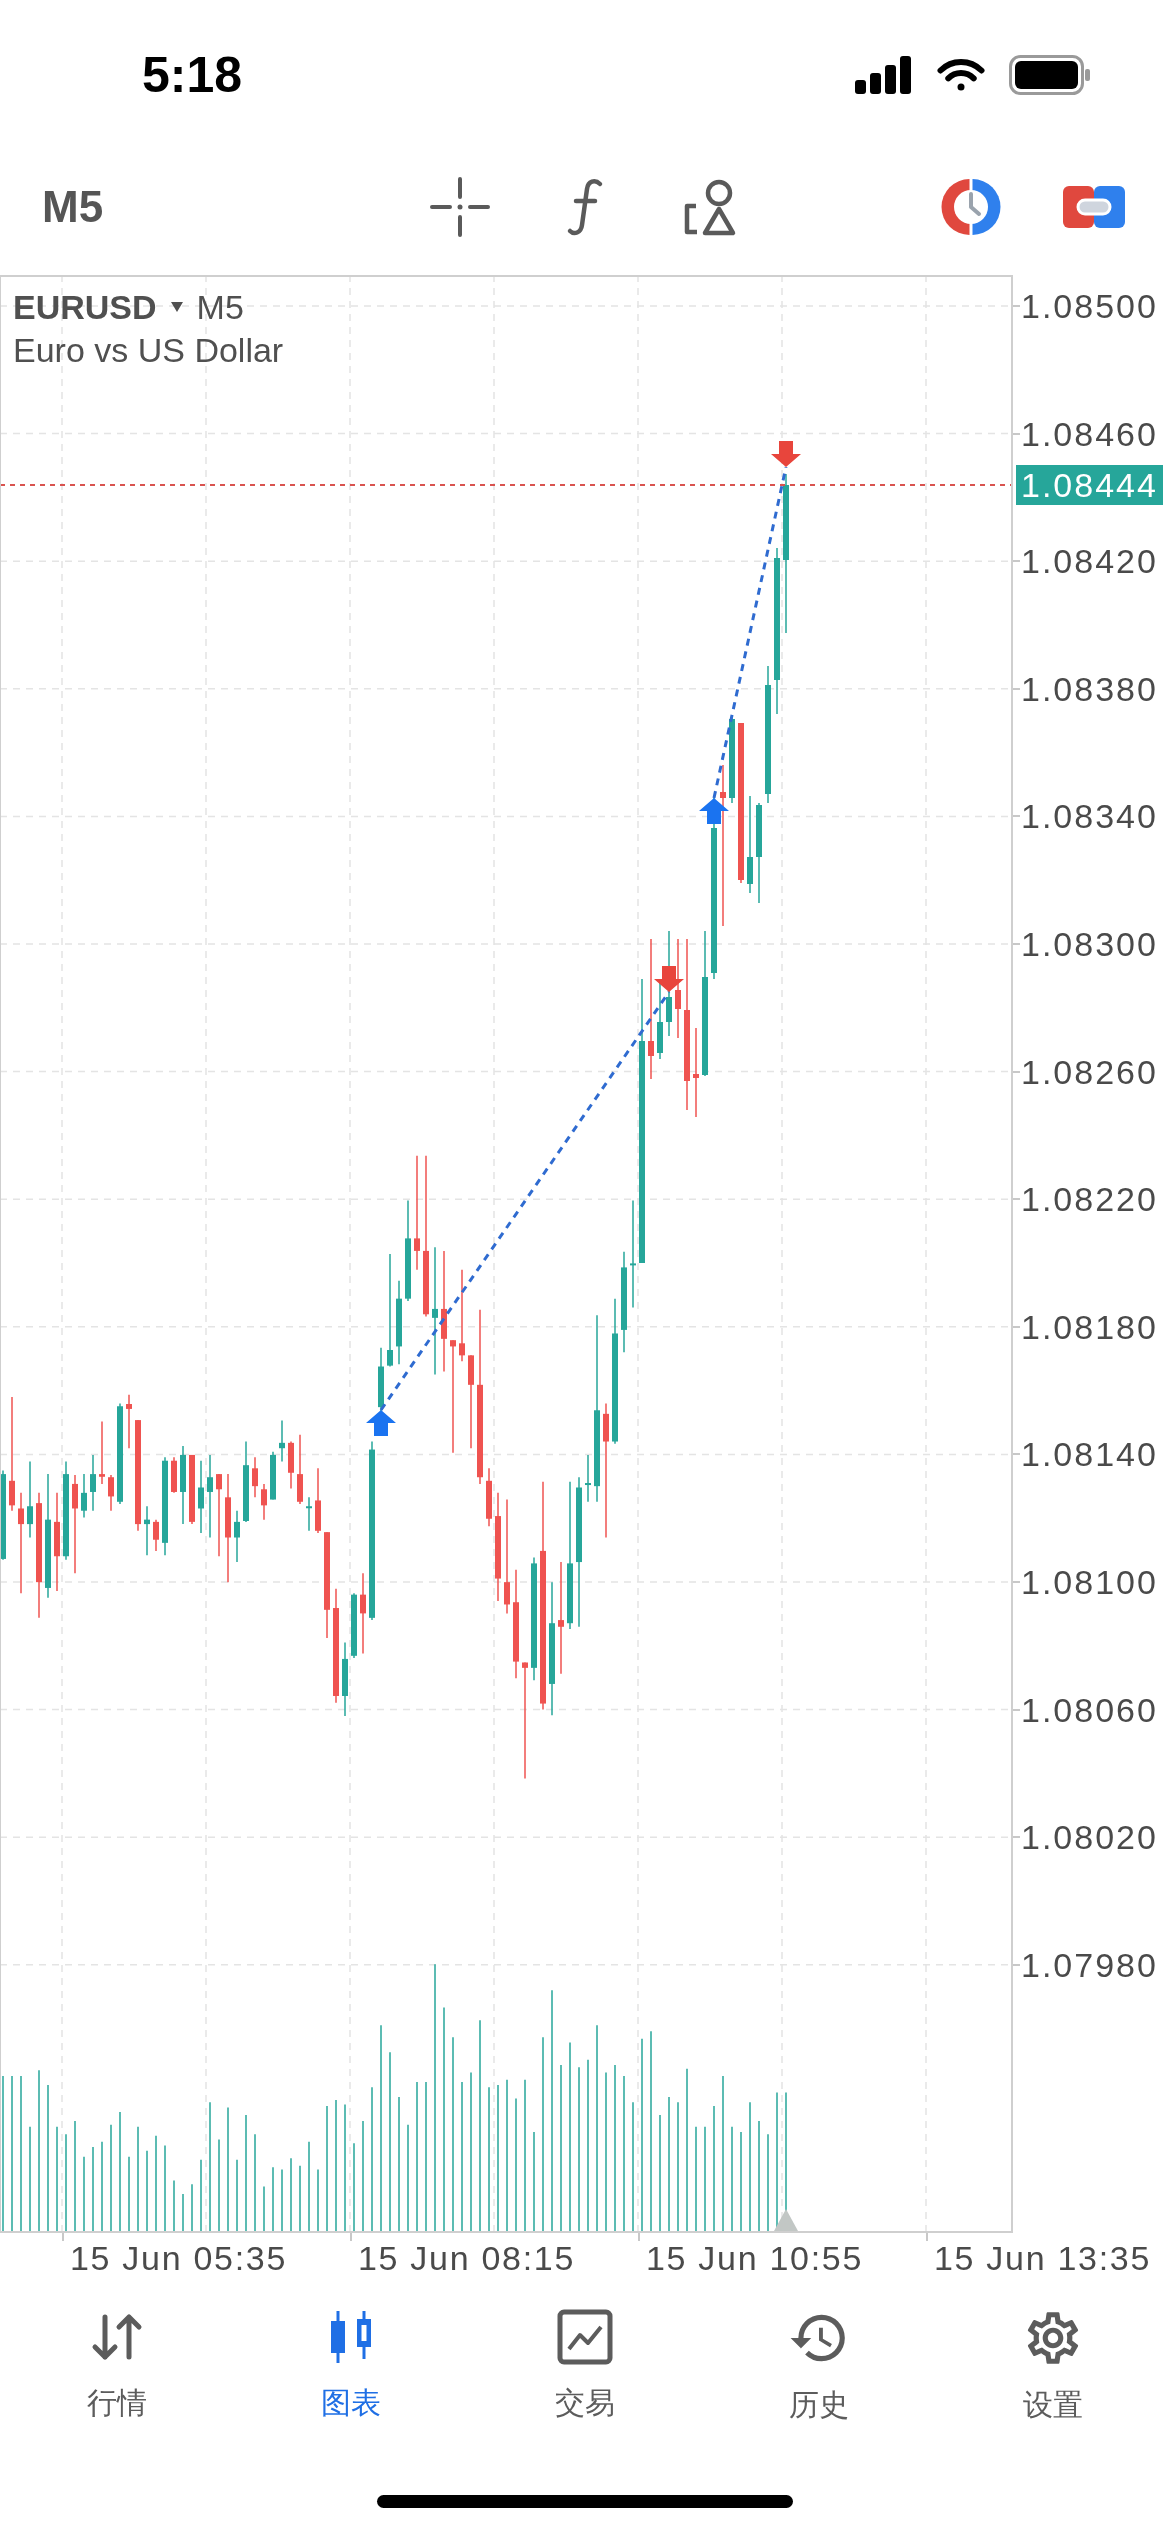  What do you see at coordinates (85, 307) in the screenshot?
I see `symbol-name: EURUSD` at bounding box center [85, 307].